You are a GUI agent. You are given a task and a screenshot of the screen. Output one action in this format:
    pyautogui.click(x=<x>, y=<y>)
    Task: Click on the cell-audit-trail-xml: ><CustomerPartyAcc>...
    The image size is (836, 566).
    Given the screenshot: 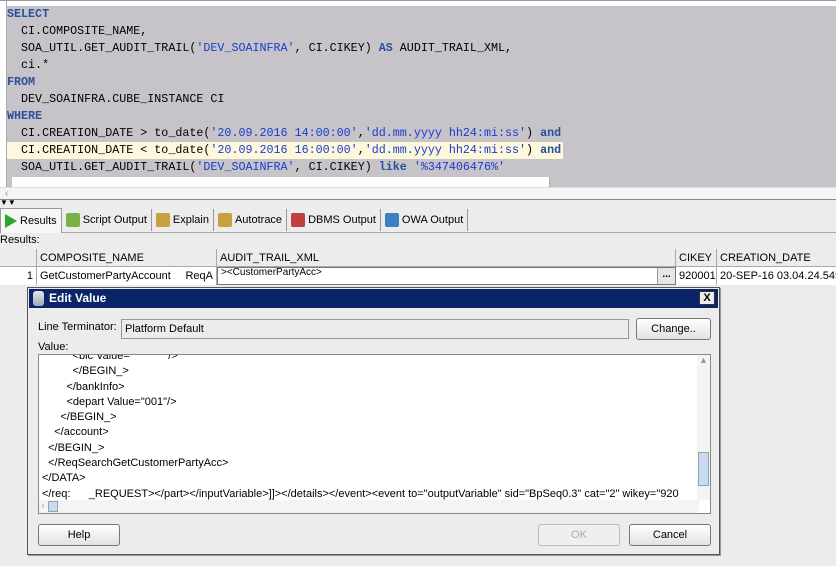 What is the action you would take?
    pyautogui.click(x=446, y=276)
    